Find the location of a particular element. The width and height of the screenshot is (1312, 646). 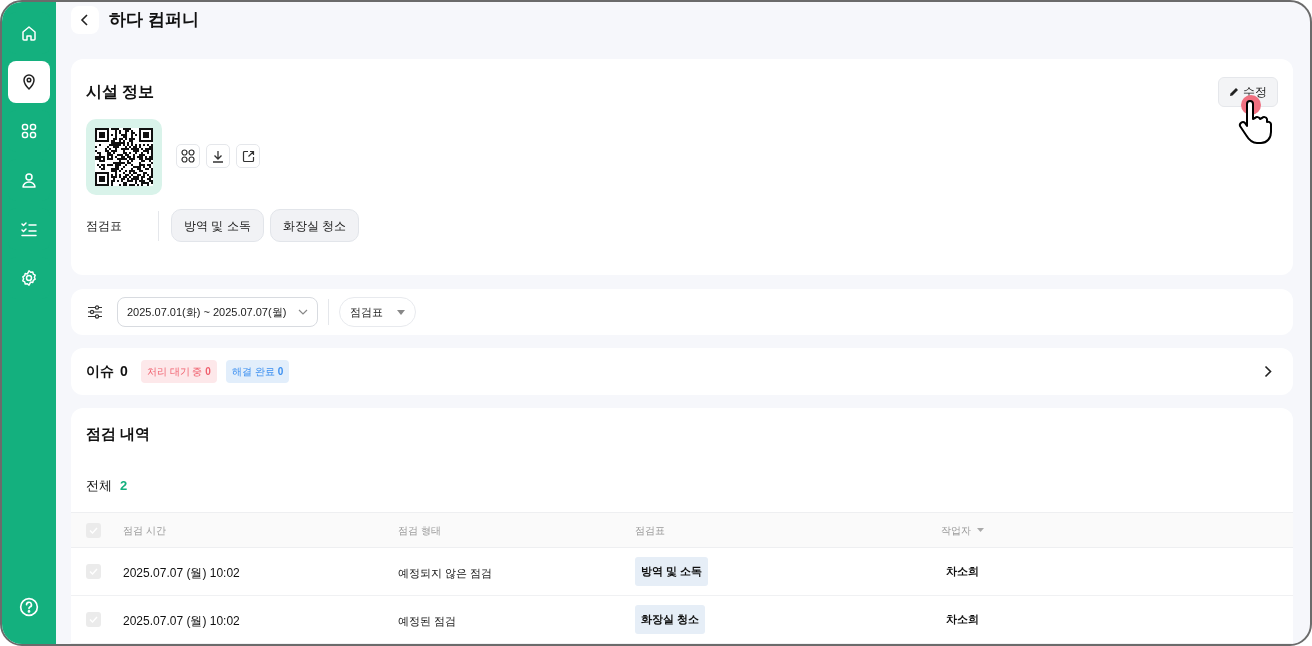

checklist-chip: 화장실 청소 is located at coordinates (314, 225).